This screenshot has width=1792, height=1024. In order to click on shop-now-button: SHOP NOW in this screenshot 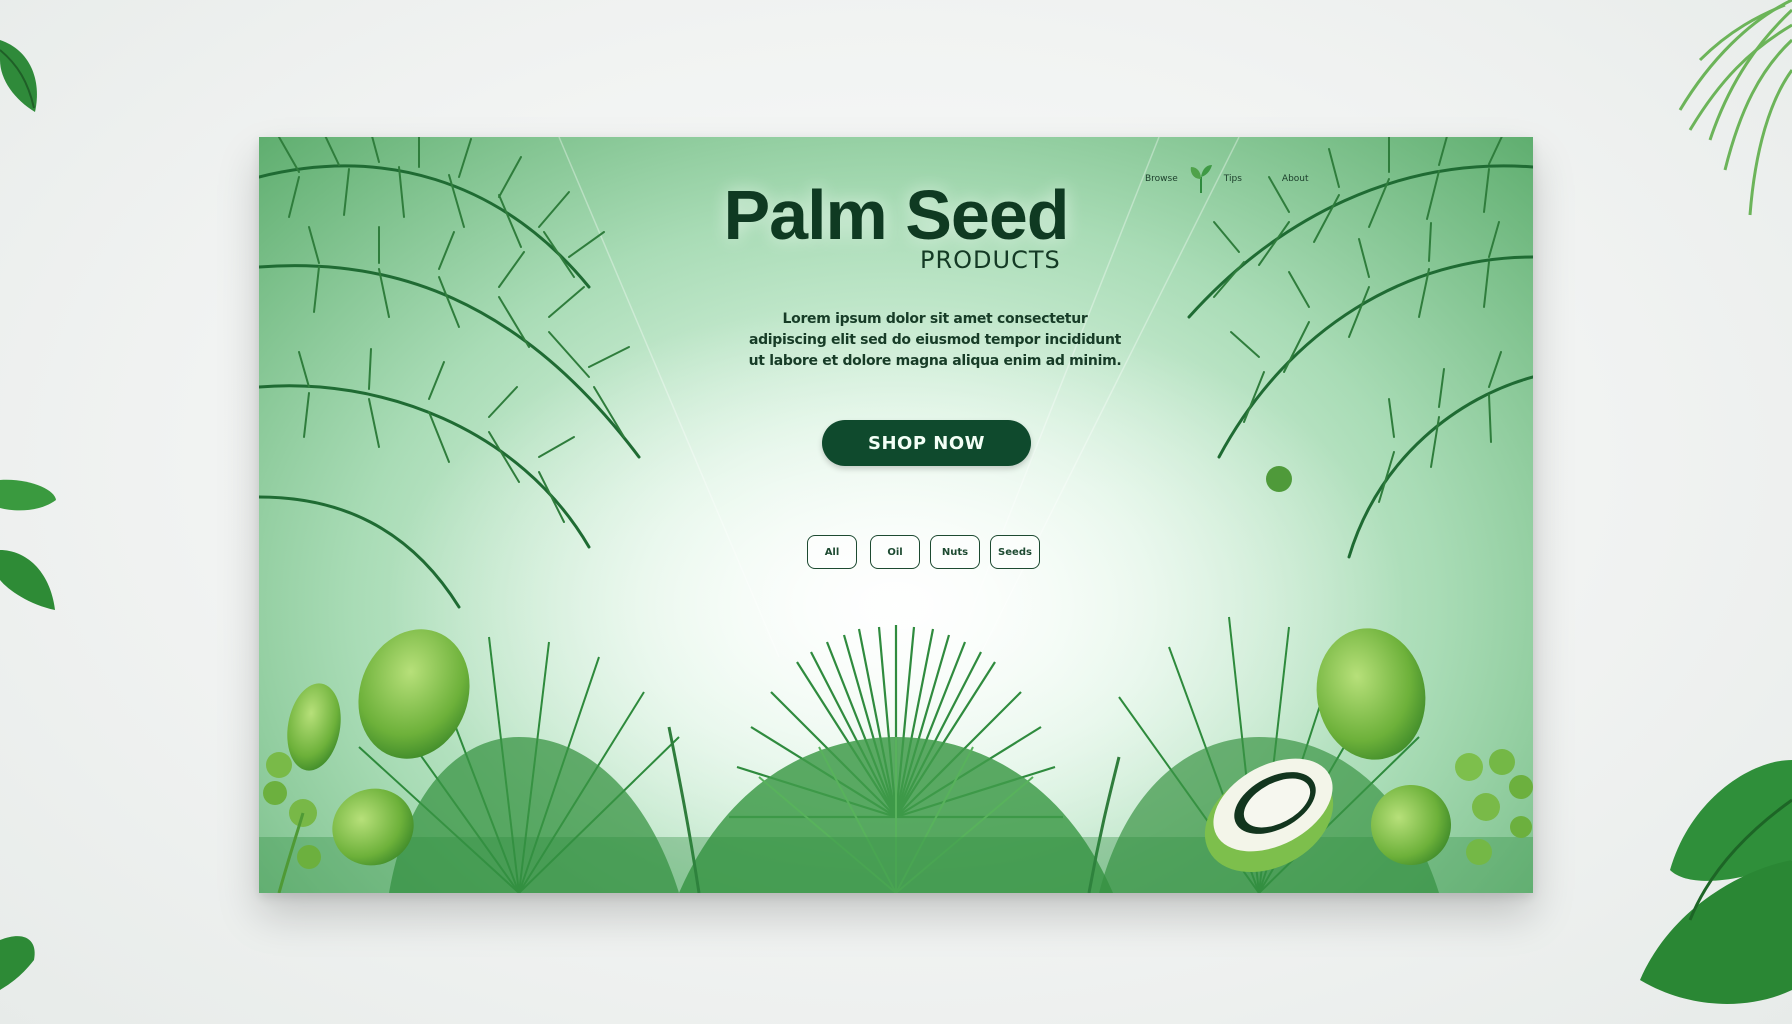, I will do `click(926, 443)`.